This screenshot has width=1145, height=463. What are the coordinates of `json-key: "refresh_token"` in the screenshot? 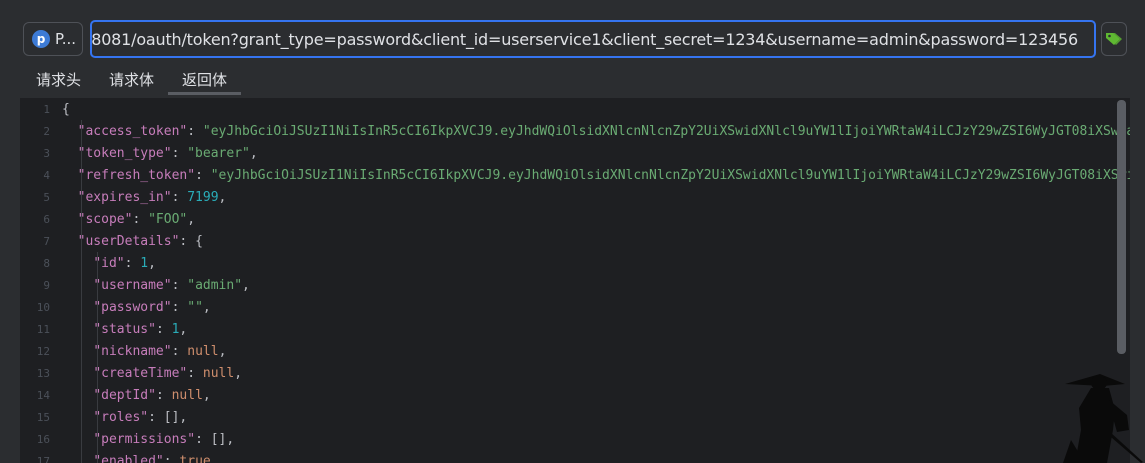 It's located at (136, 175).